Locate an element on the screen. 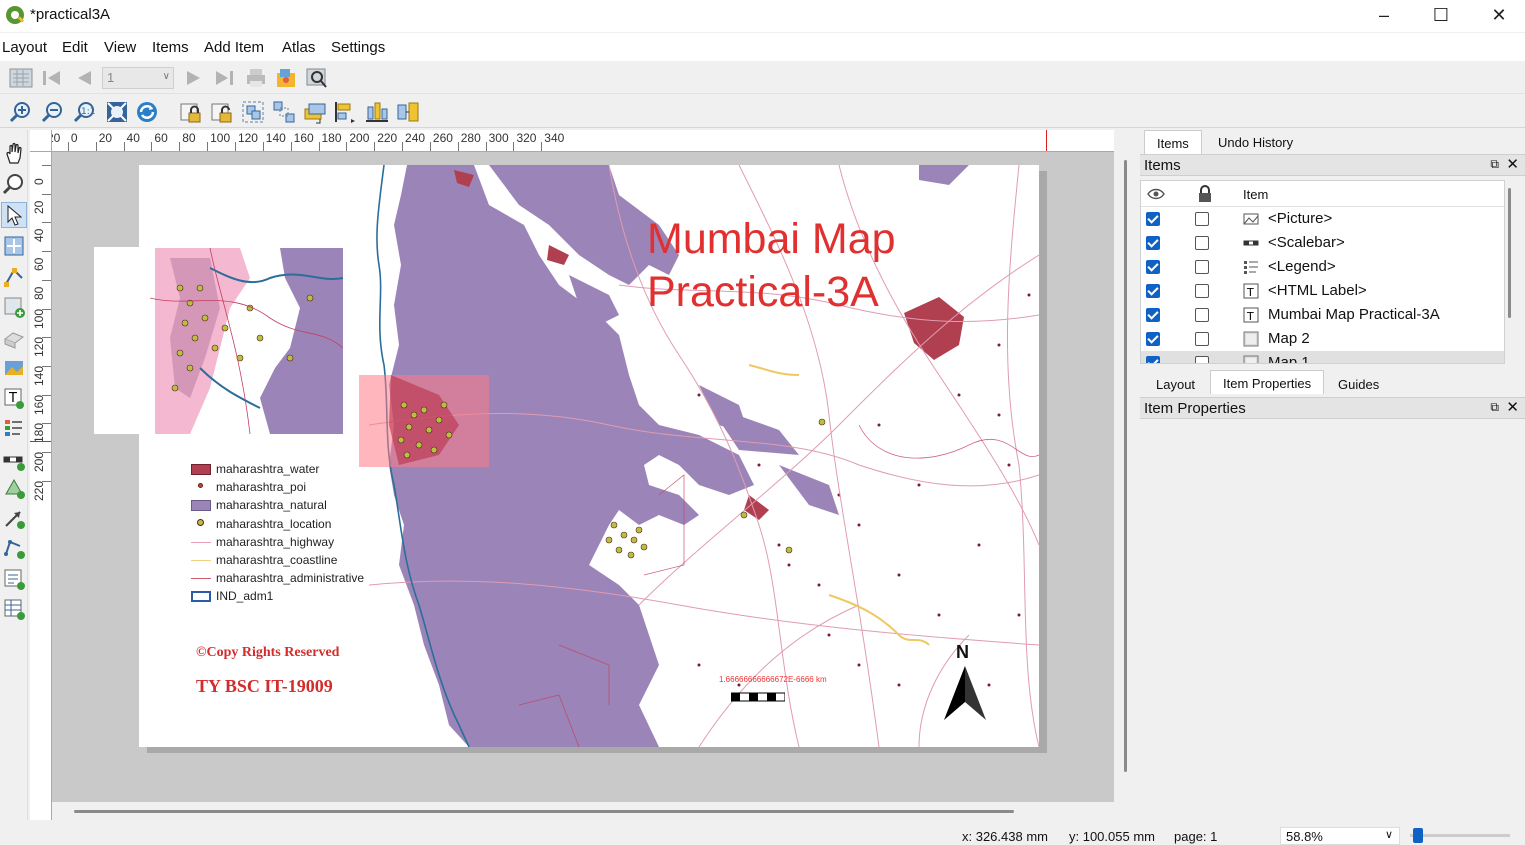 The image size is (1525, 845). add-label-icon: T is located at coordinates (14, 398).